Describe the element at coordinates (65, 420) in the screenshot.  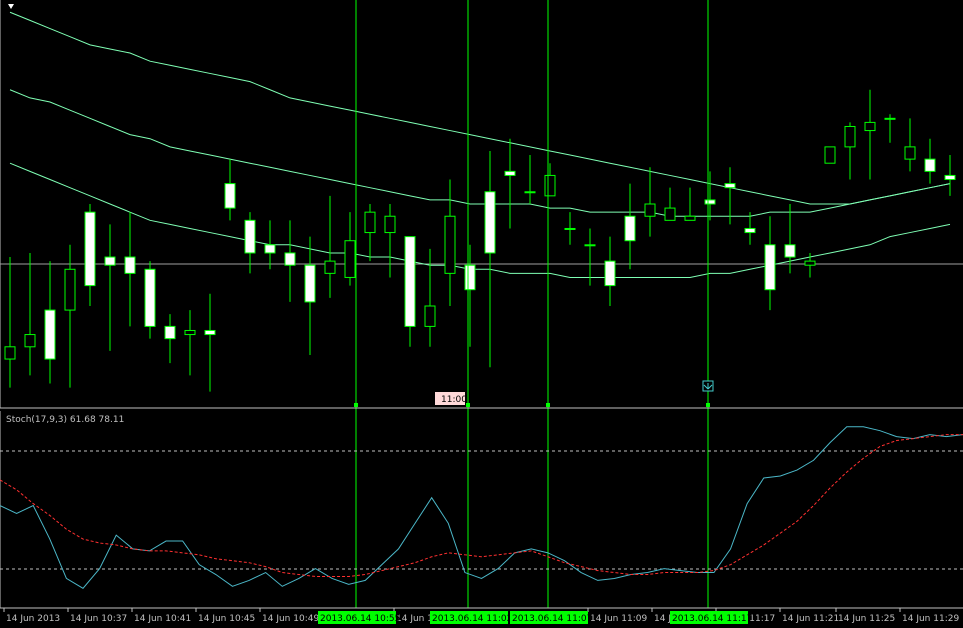
I see `stoch-title: Stoch(17,9,3) 61.68 78.11` at that location.